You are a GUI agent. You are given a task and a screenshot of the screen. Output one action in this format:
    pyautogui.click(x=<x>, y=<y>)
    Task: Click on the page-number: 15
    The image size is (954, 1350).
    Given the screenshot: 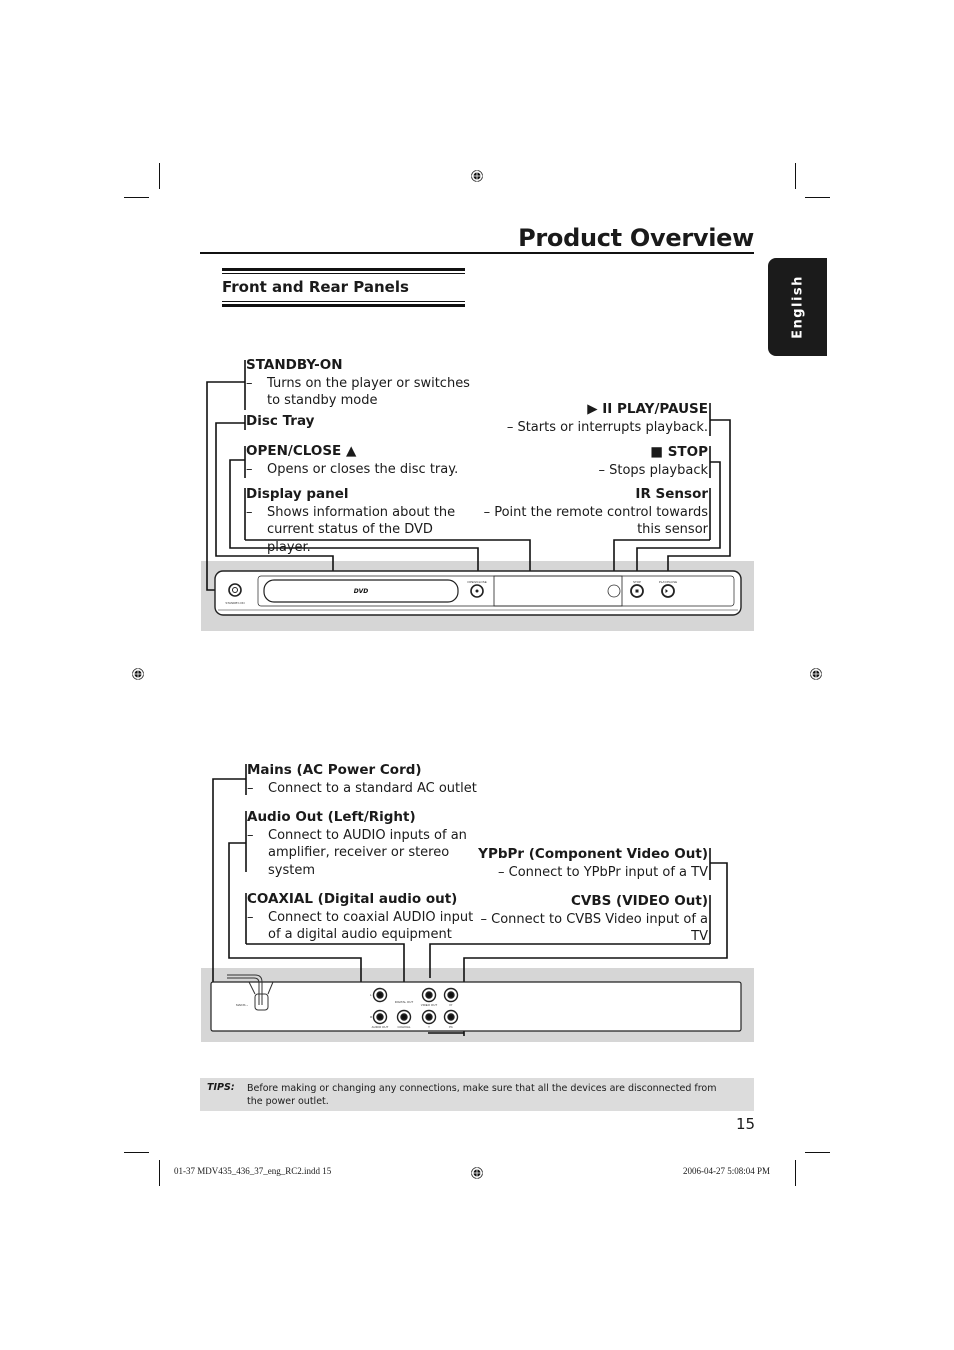 What is the action you would take?
    pyautogui.click(x=746, y=1124)
    